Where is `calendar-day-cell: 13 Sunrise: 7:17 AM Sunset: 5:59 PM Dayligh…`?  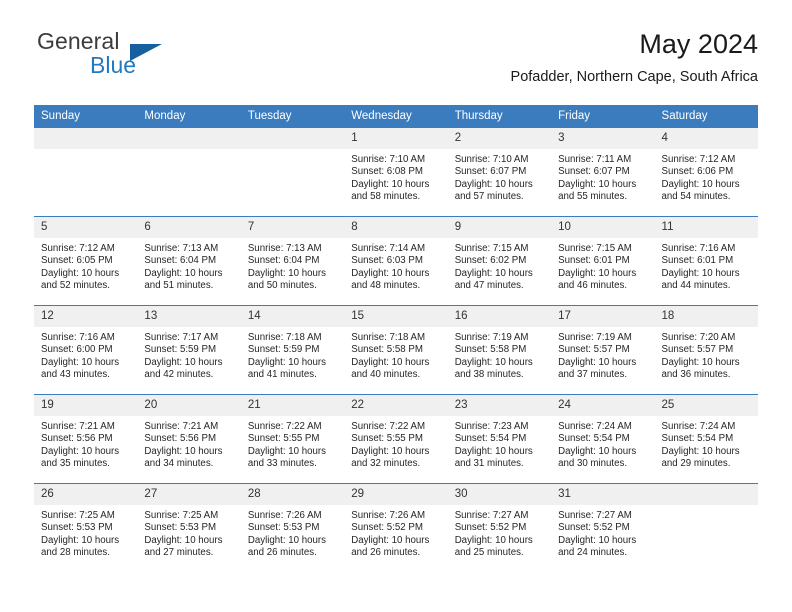
calendar-day-cell: 13 Sunrise: 7:17 AM Sunset: 5:59 PM Dayligh… is located at coordinates (189, 350).